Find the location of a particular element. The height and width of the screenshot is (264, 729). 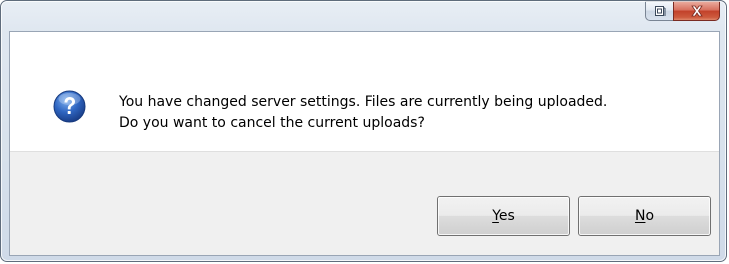

restore-button is located at coordinates (659, 11).